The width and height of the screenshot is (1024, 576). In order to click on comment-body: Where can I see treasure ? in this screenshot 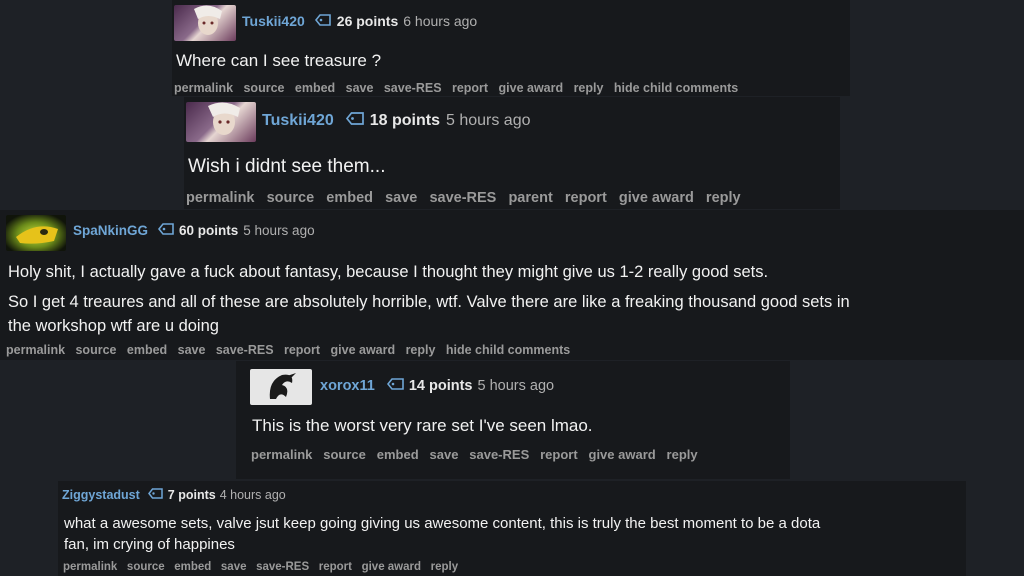, I will do `click(278, 61)`.